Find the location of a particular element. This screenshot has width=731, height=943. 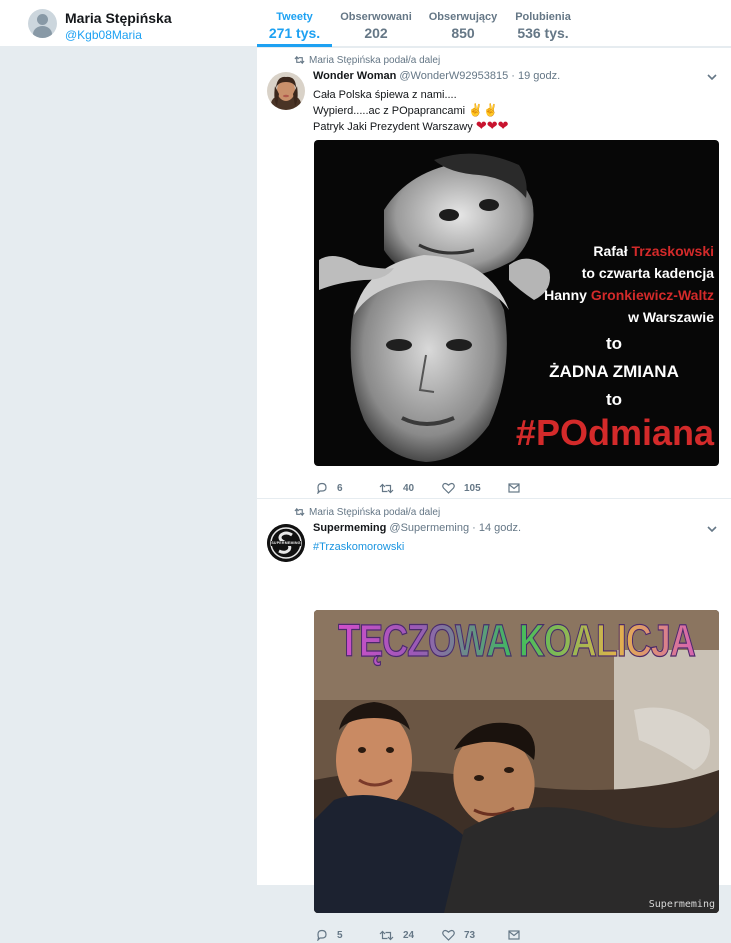

tweet-actions: 6 40 105 is located at coordinates (514, 488).